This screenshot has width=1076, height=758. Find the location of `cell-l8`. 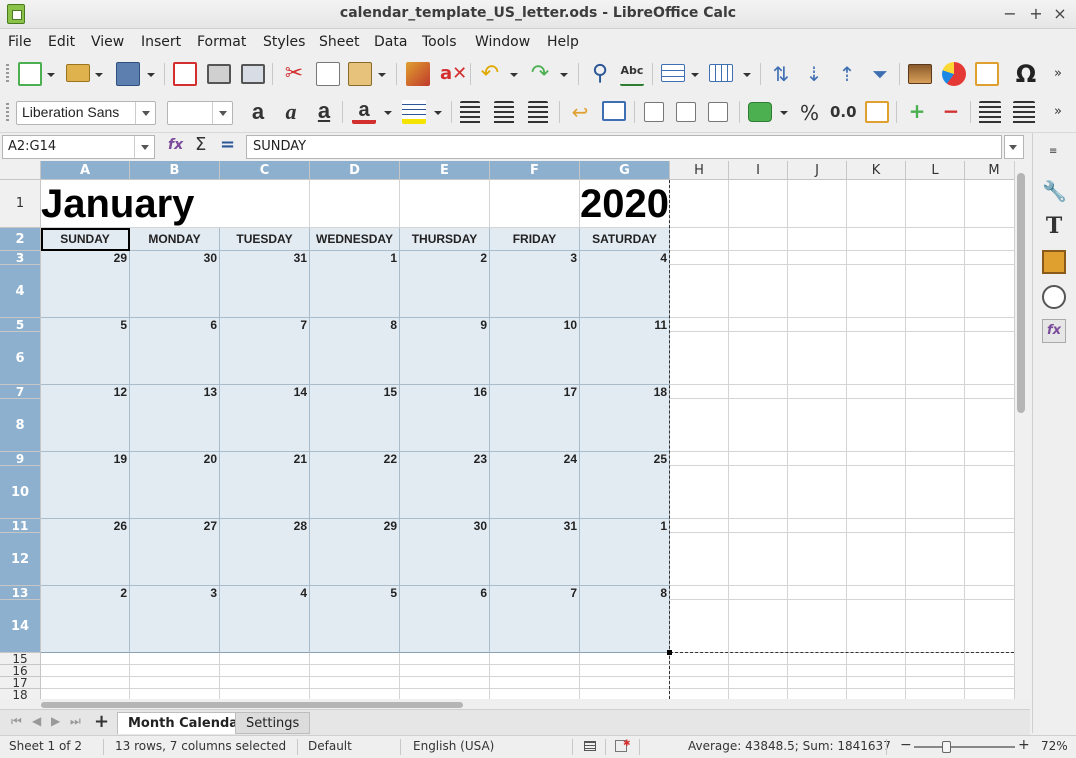

cell-l8 is located at coordinates (935, 425).